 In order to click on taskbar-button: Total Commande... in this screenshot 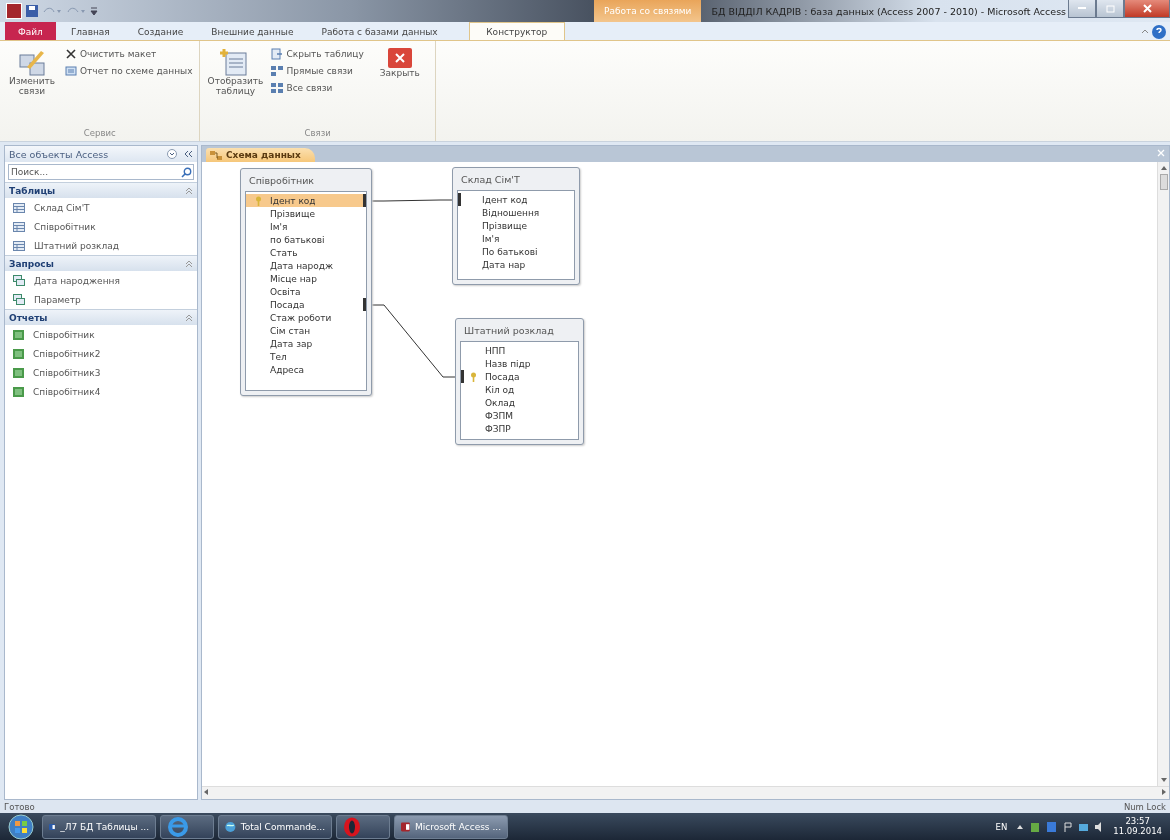, I will do `click(275, 826)`.